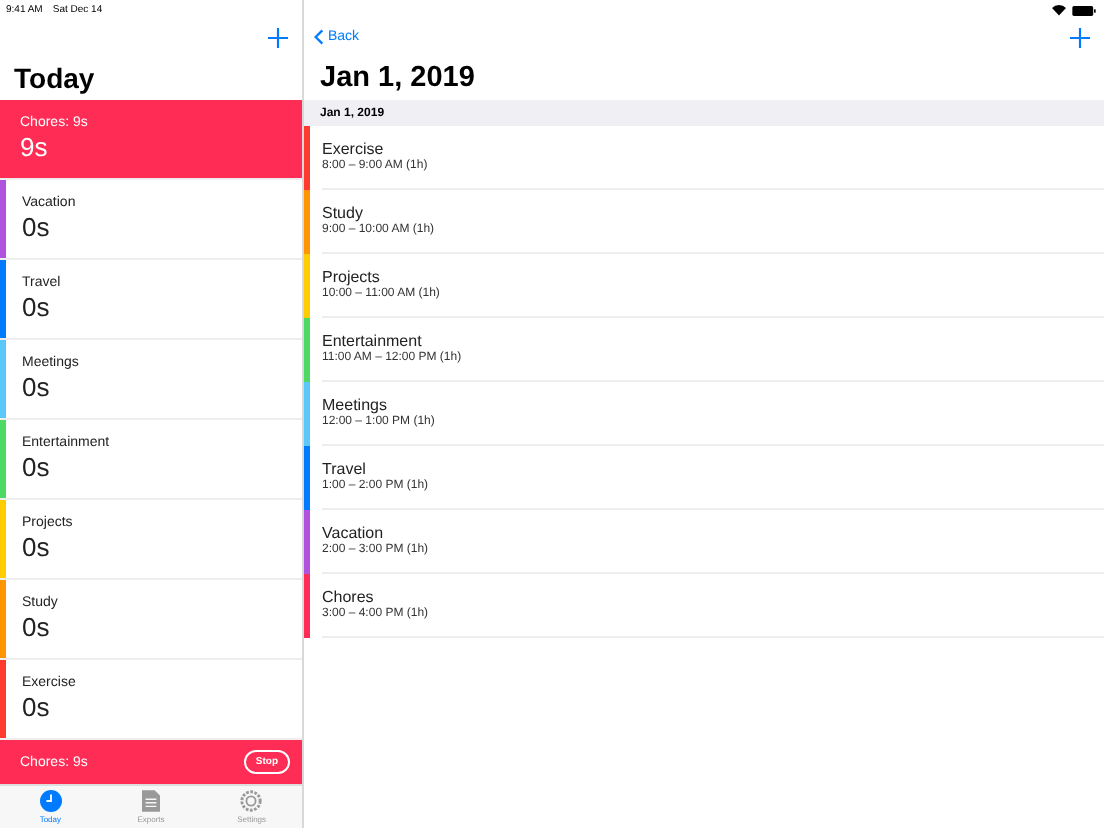 The image size is (1104, 828). Describe the element at coordinates (1084, 10) in the screenshot. I see `battery-icon` at that location.